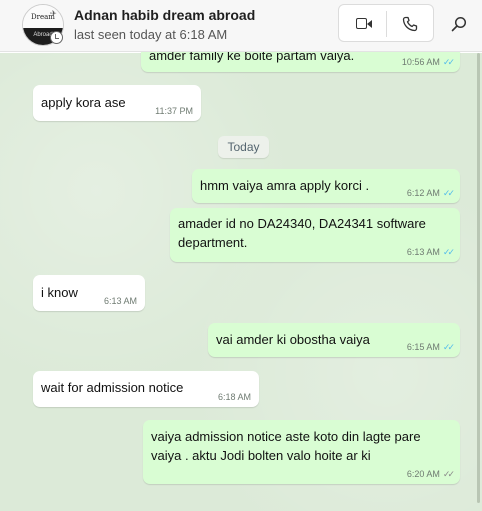 The image size is (482, 511). Describe the element at coordinates (369, 24) in the screenshot. I see `video-call-icon-lens` at that location.